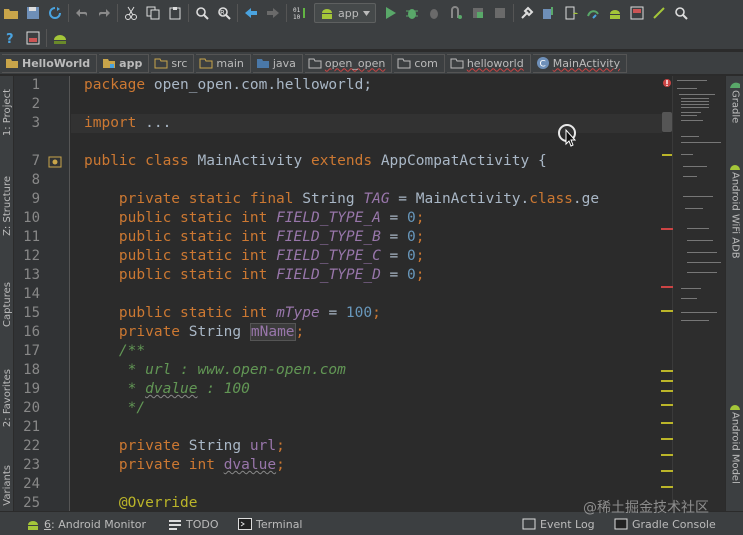  I want to click on tab-captures: Captures, so click(7, 304).